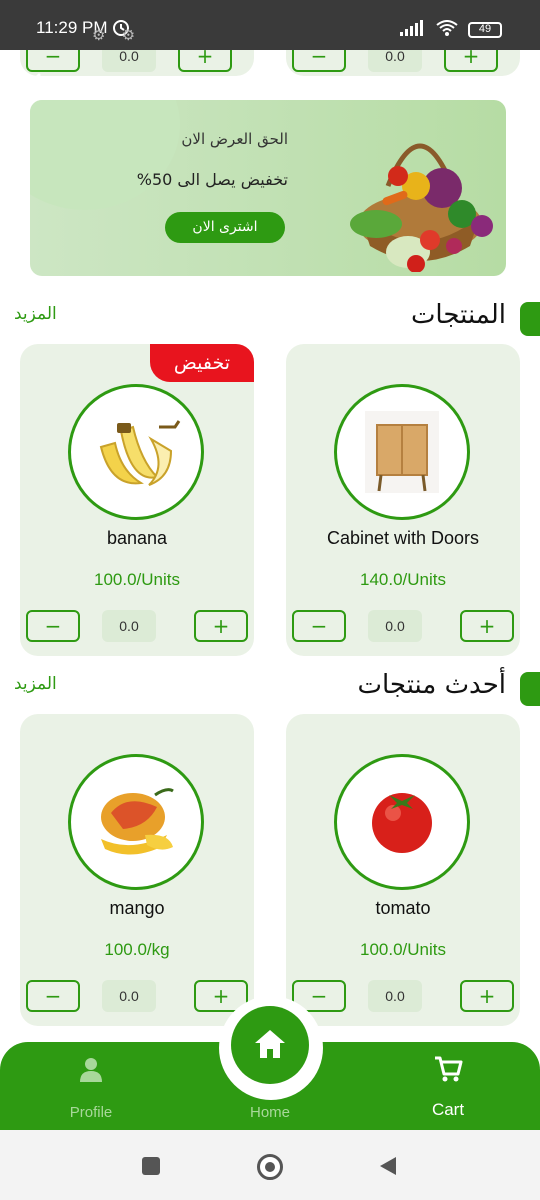 The width and height of the screenshot is (540, 1200). Describe the element at coordinates (234, 139) in the screenshot. I see `banner-headline: الحق العرض الان` at that location.